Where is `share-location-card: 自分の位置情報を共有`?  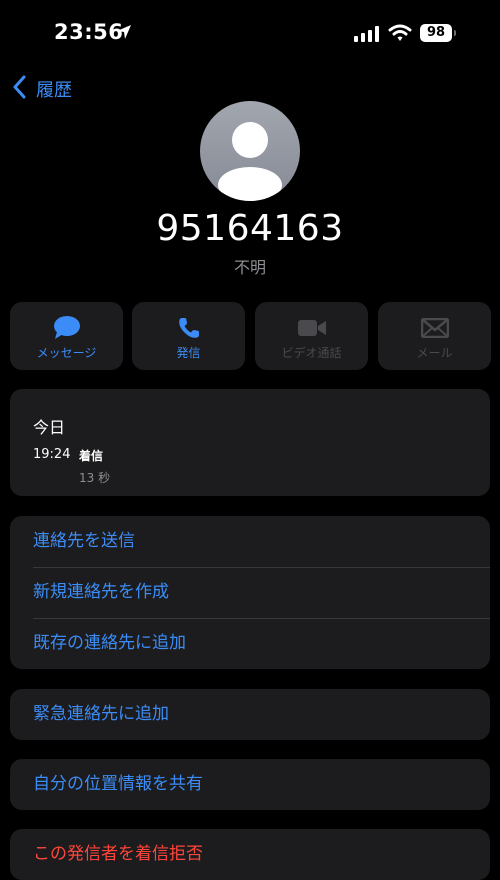 share-location-card: 自分の位置情報を共有 is located at coordinates (250, 784).